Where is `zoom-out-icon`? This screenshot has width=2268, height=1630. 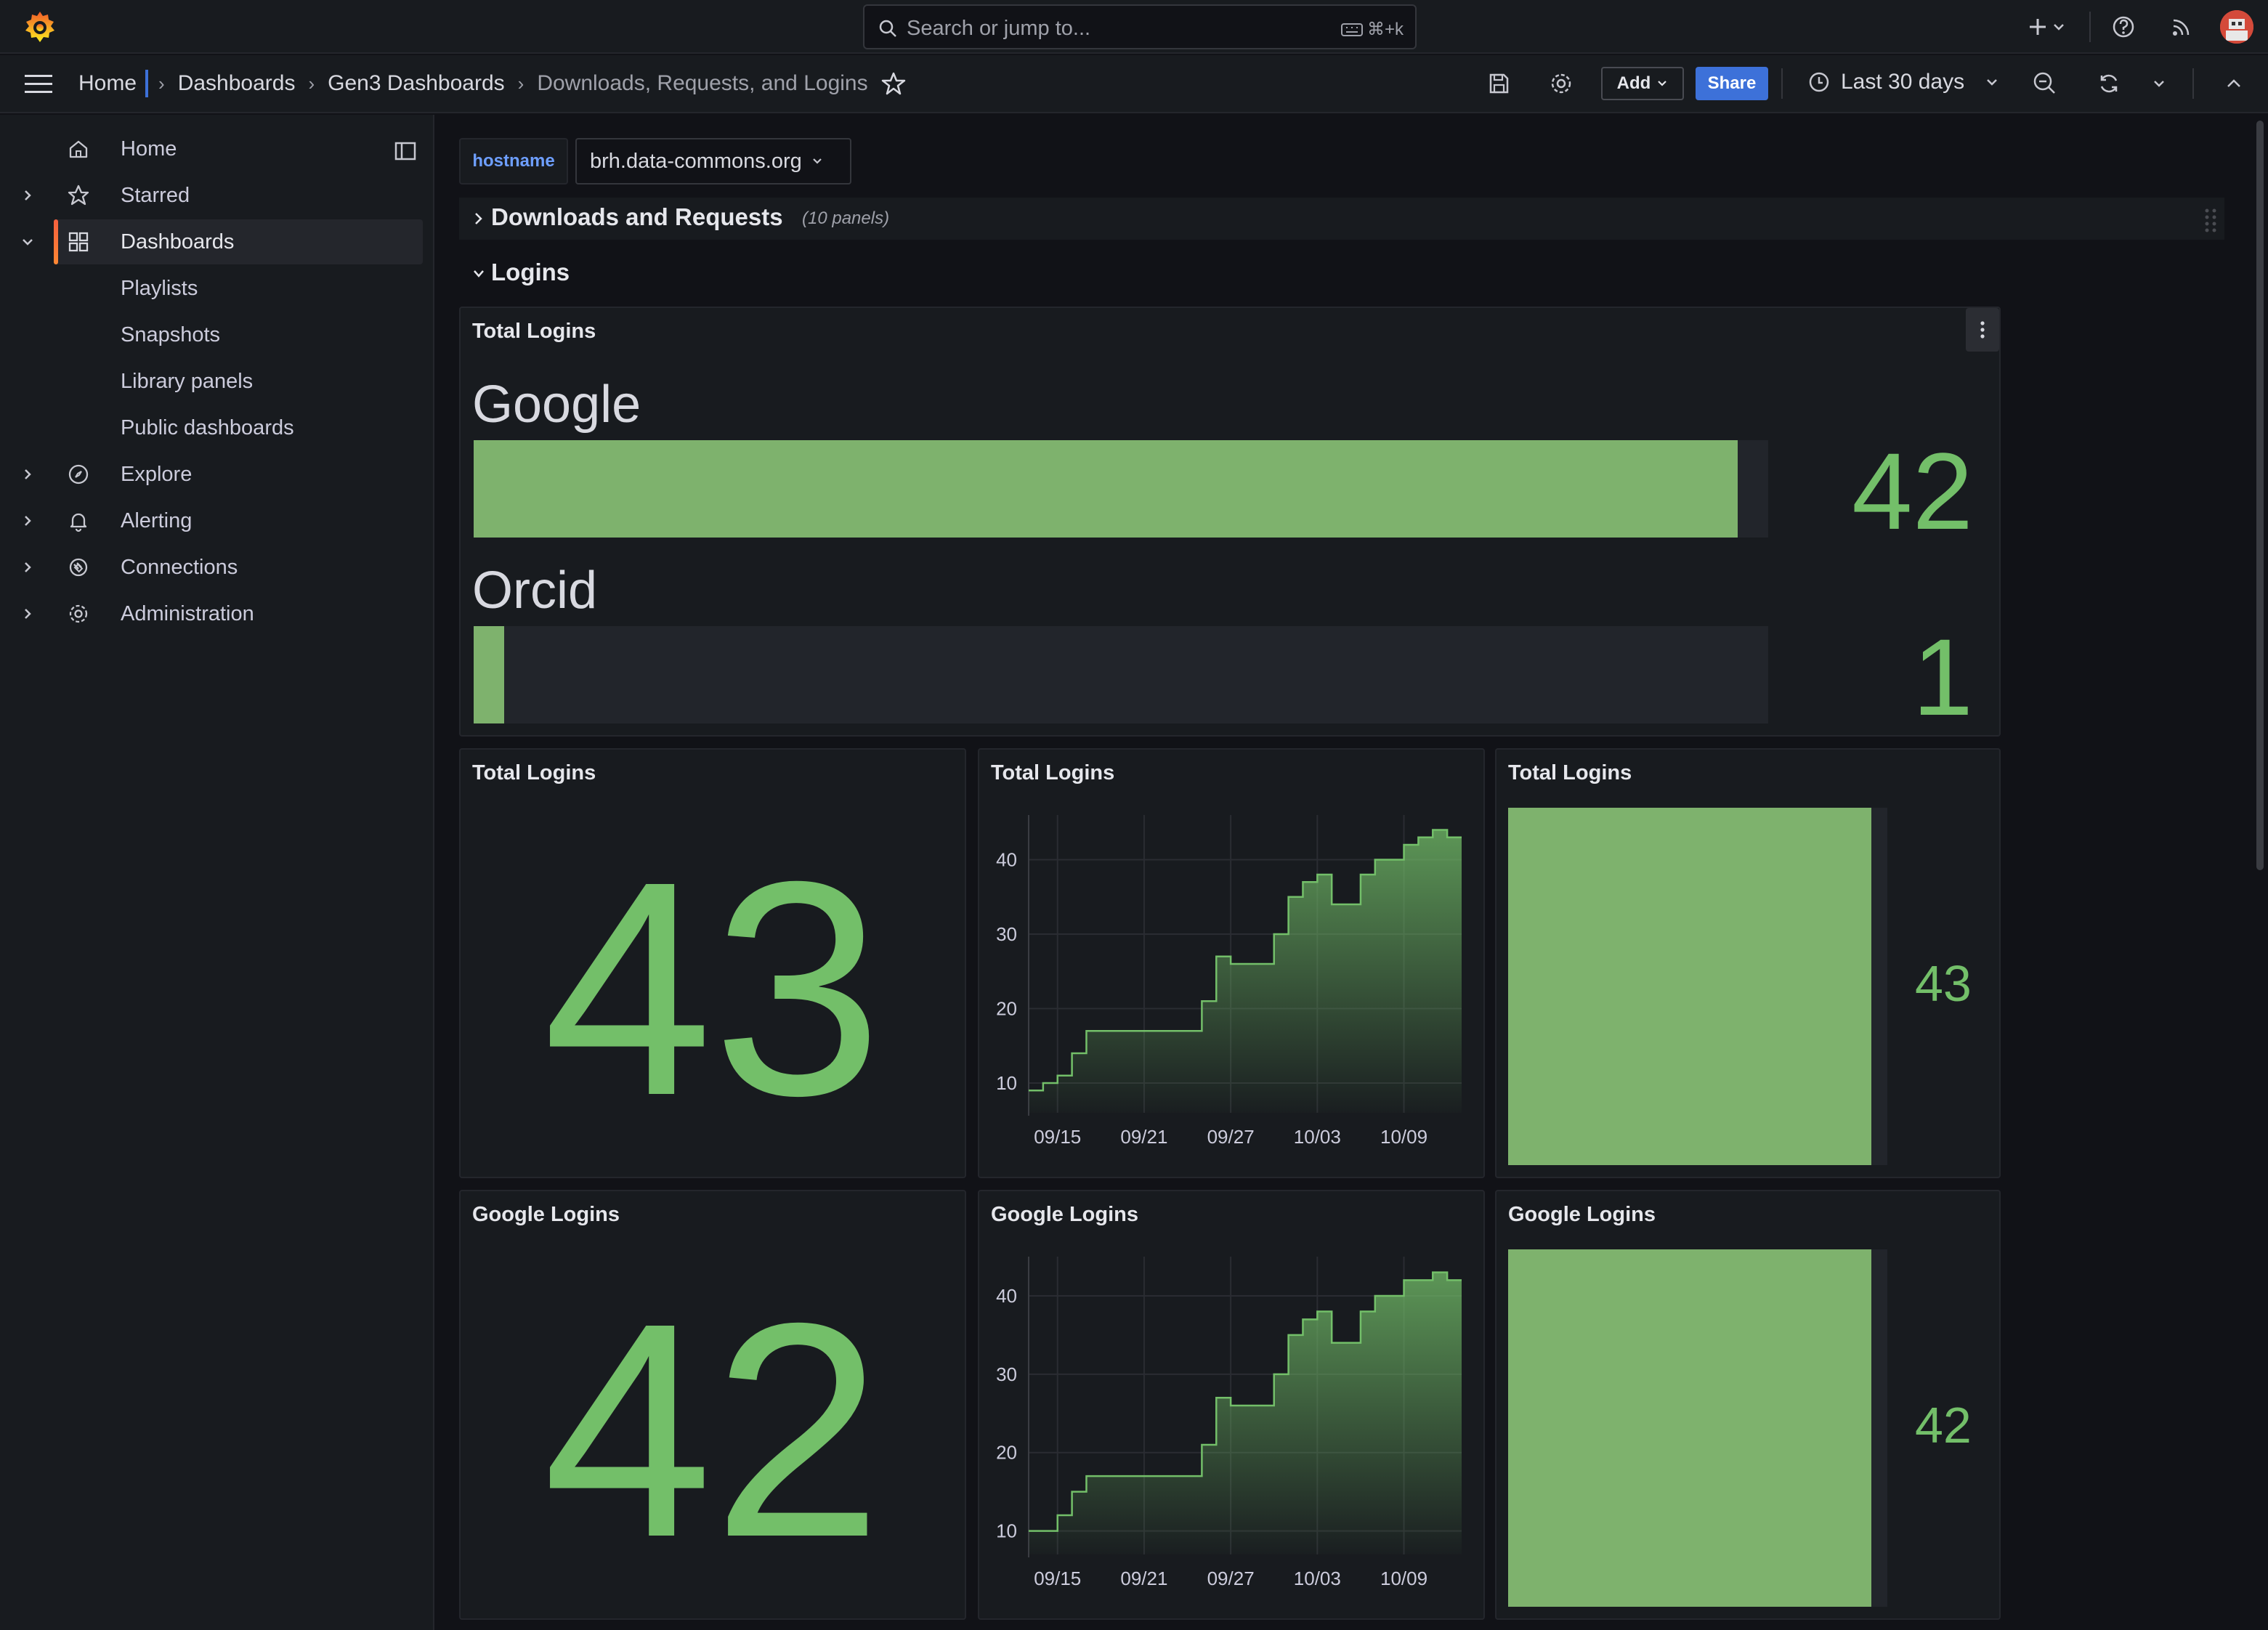
zoom-out-icon is located at coordinates (2045, 84).